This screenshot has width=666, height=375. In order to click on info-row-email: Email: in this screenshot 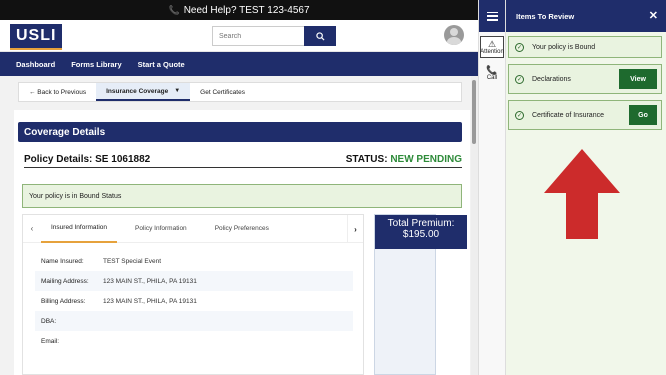, I will do `click(194, 341)`.